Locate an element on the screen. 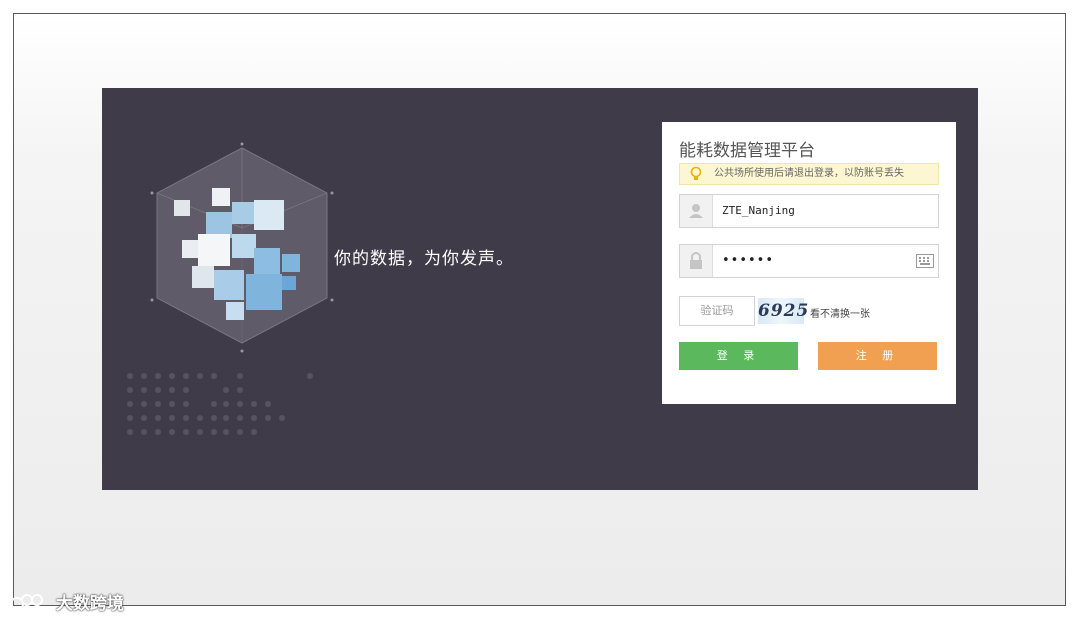 The image size is (1080, 621). lightbulb-icon is located at coordinates (696, 173).